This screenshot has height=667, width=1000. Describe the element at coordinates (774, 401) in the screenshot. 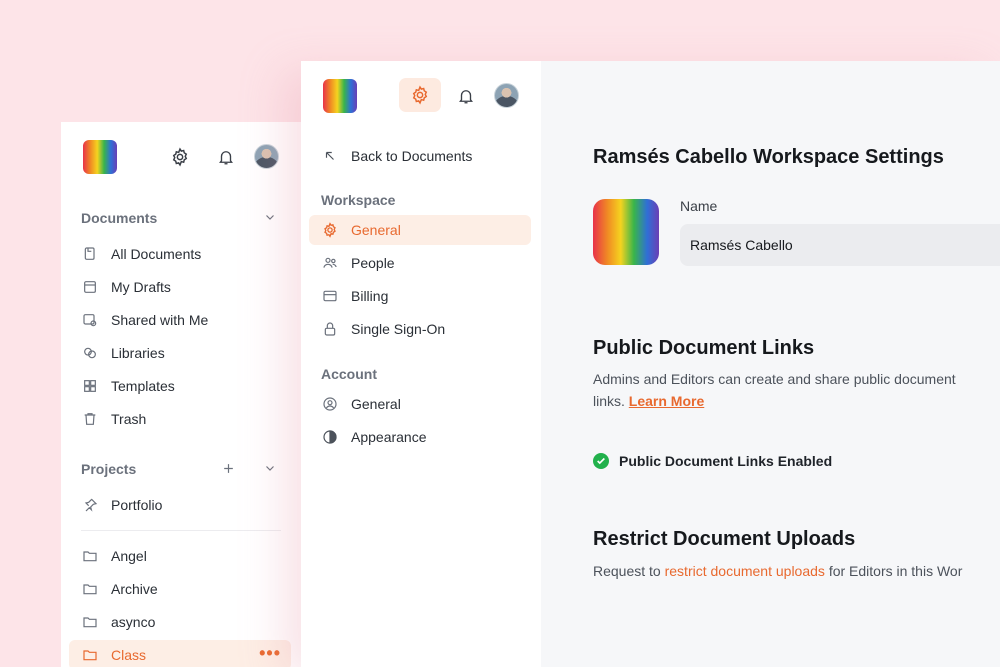

I see `public-links-description-line2: links. Learn More` at that location.